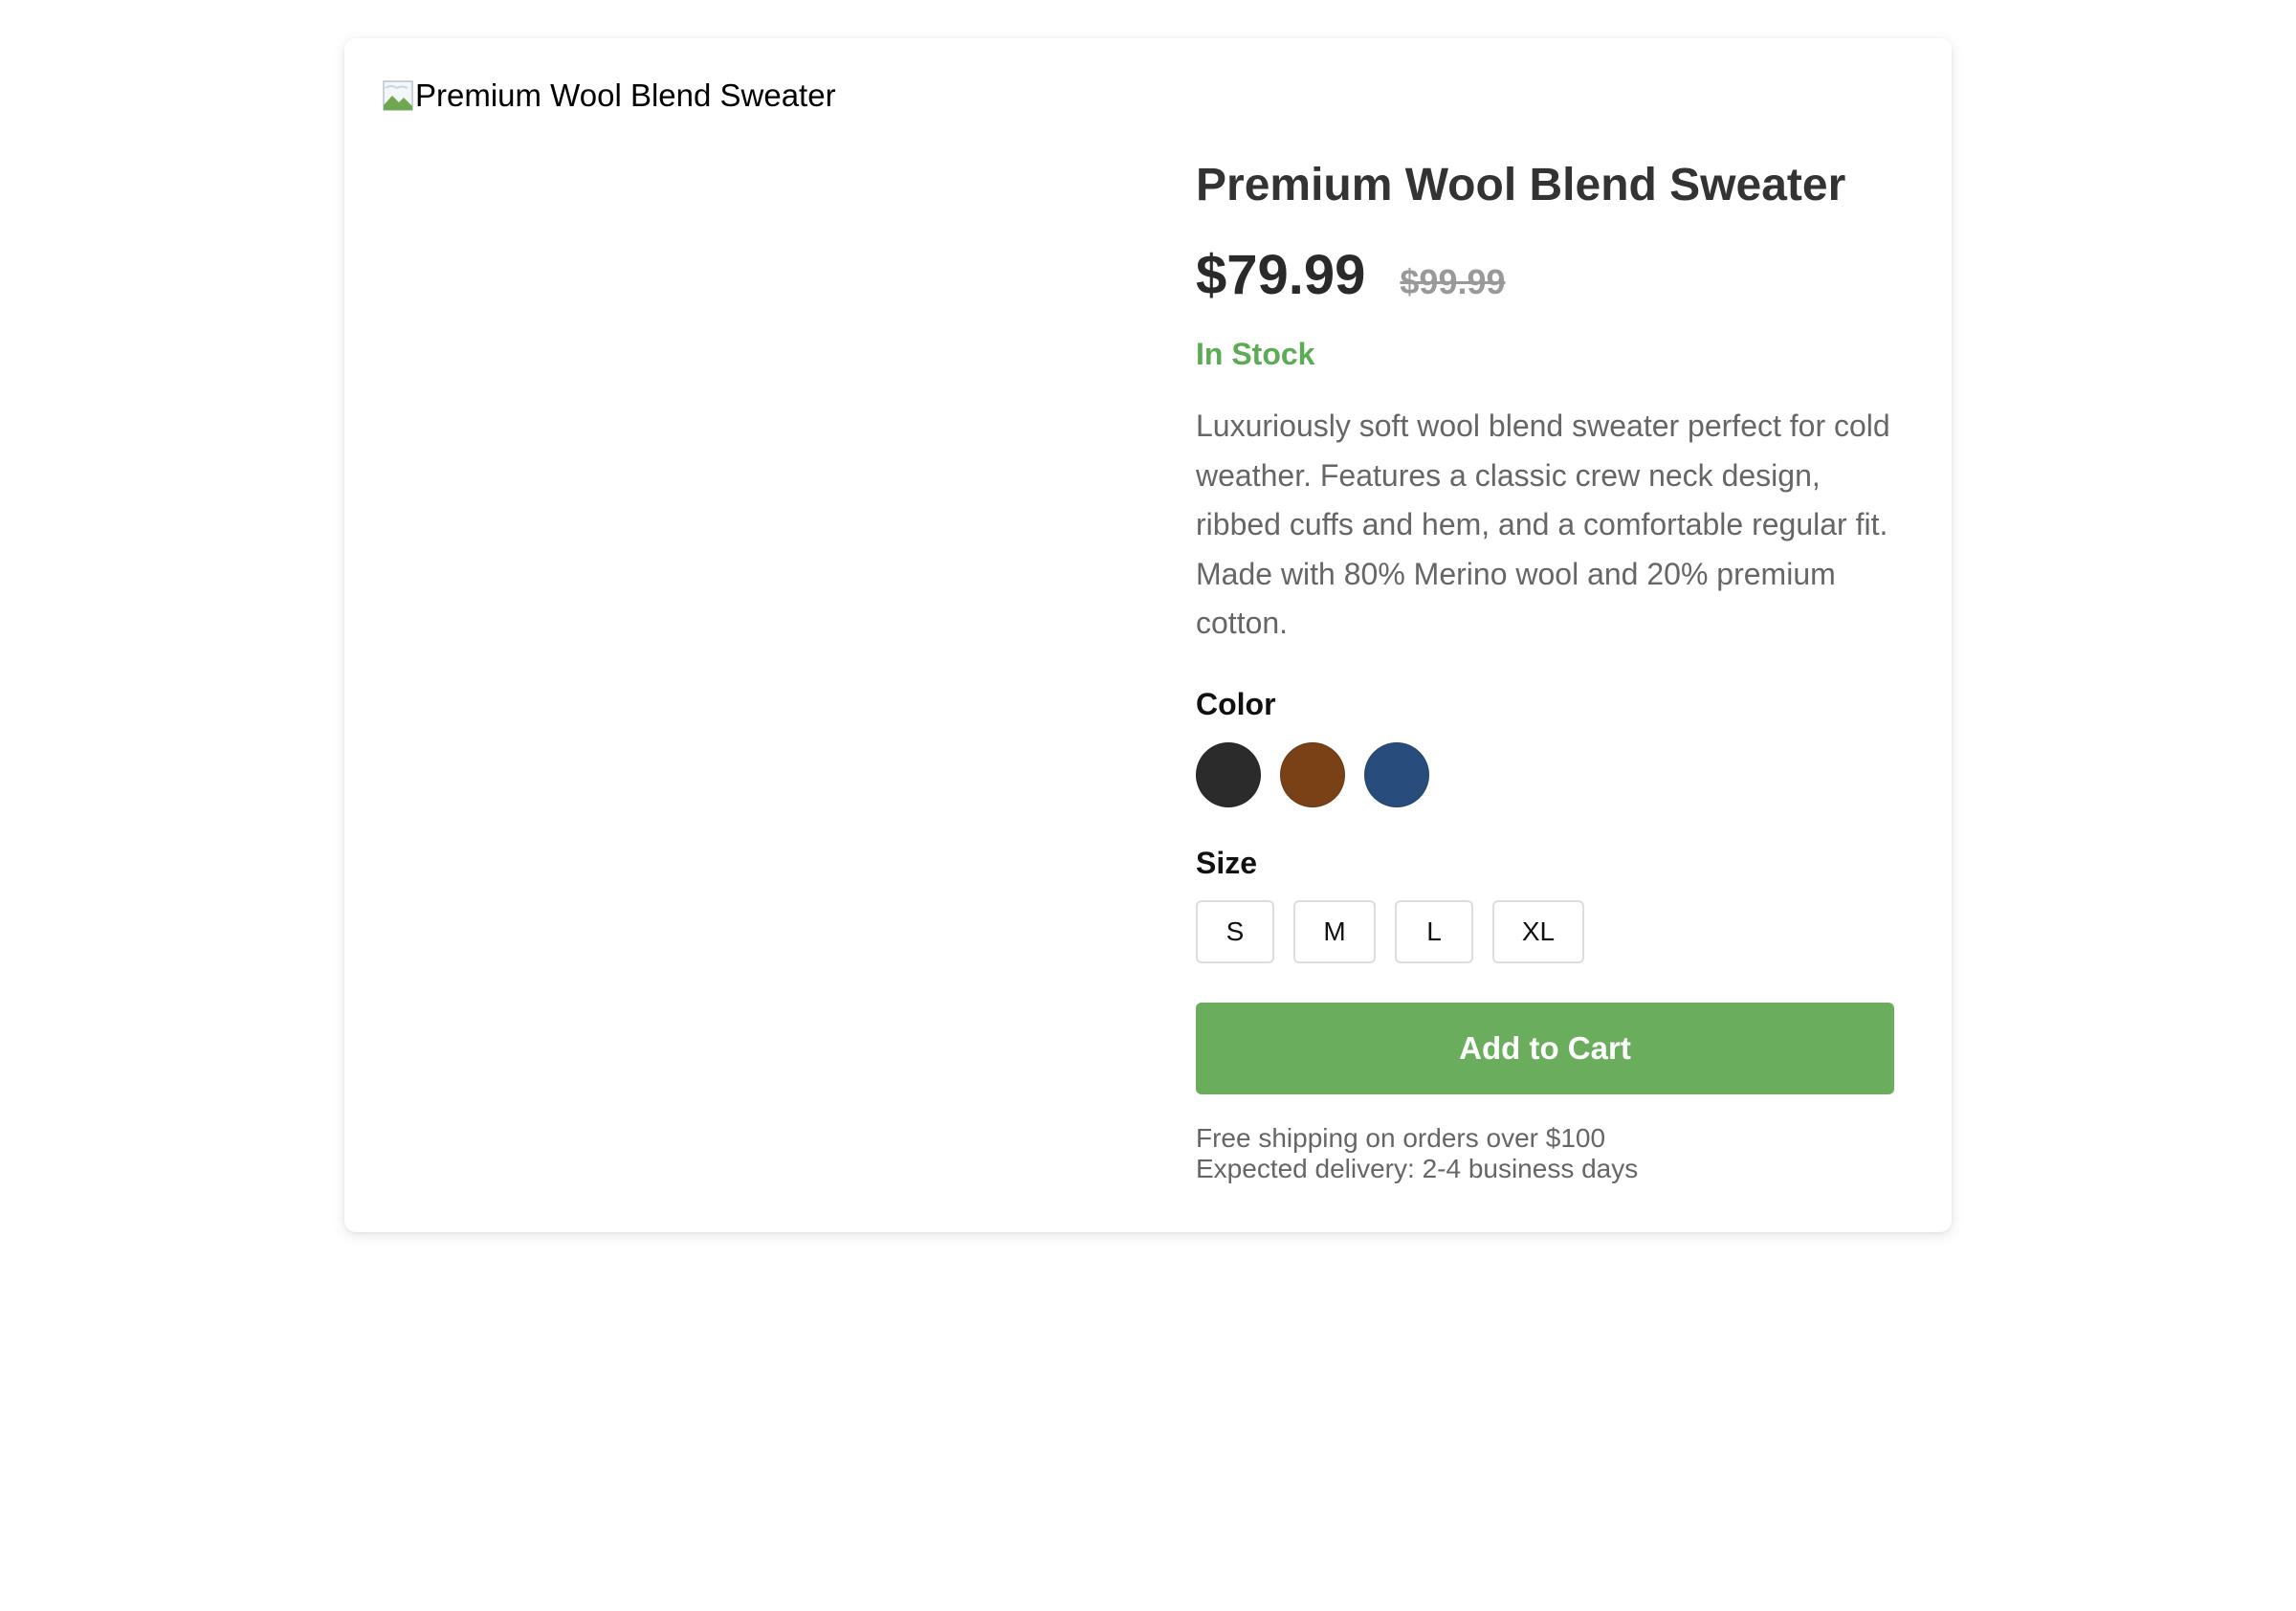 The image size is (2296, 1611). I want to click on price-row: $79.99 $99.99, so click(1351, 275).